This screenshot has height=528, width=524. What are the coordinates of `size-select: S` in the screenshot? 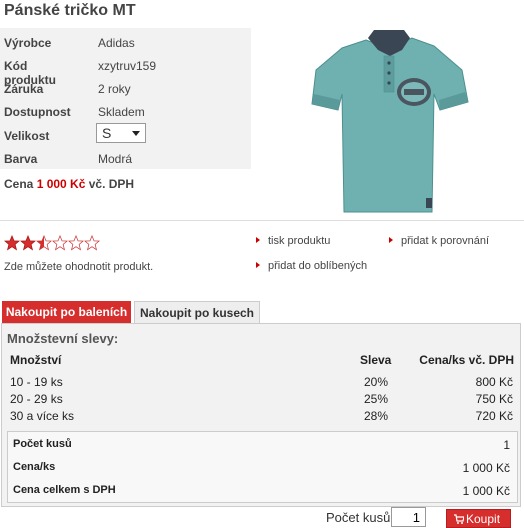 It's located at (121, 133).